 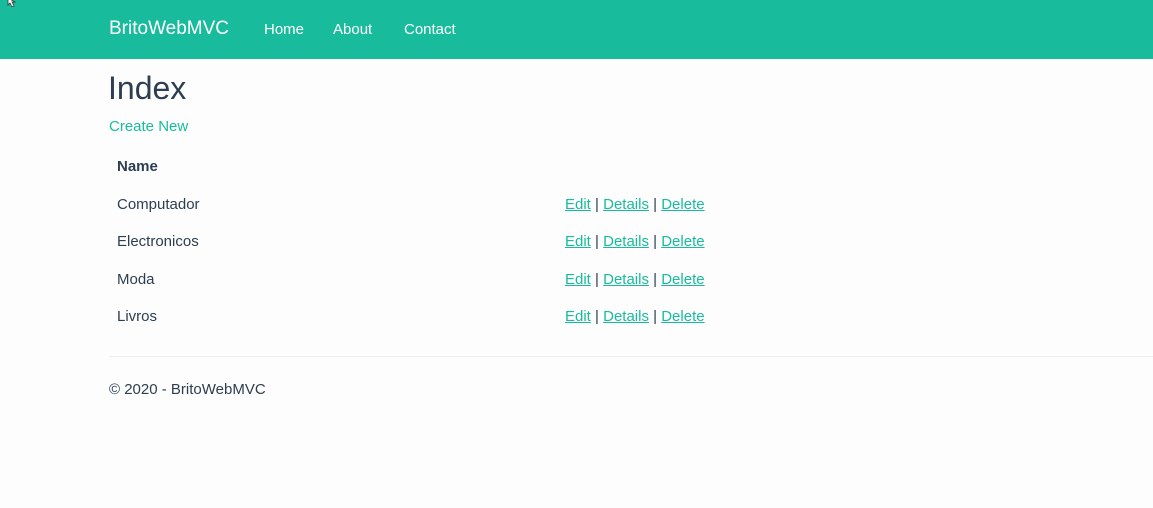 I want to click on row-name: Livros, so click(x=137, y=316).